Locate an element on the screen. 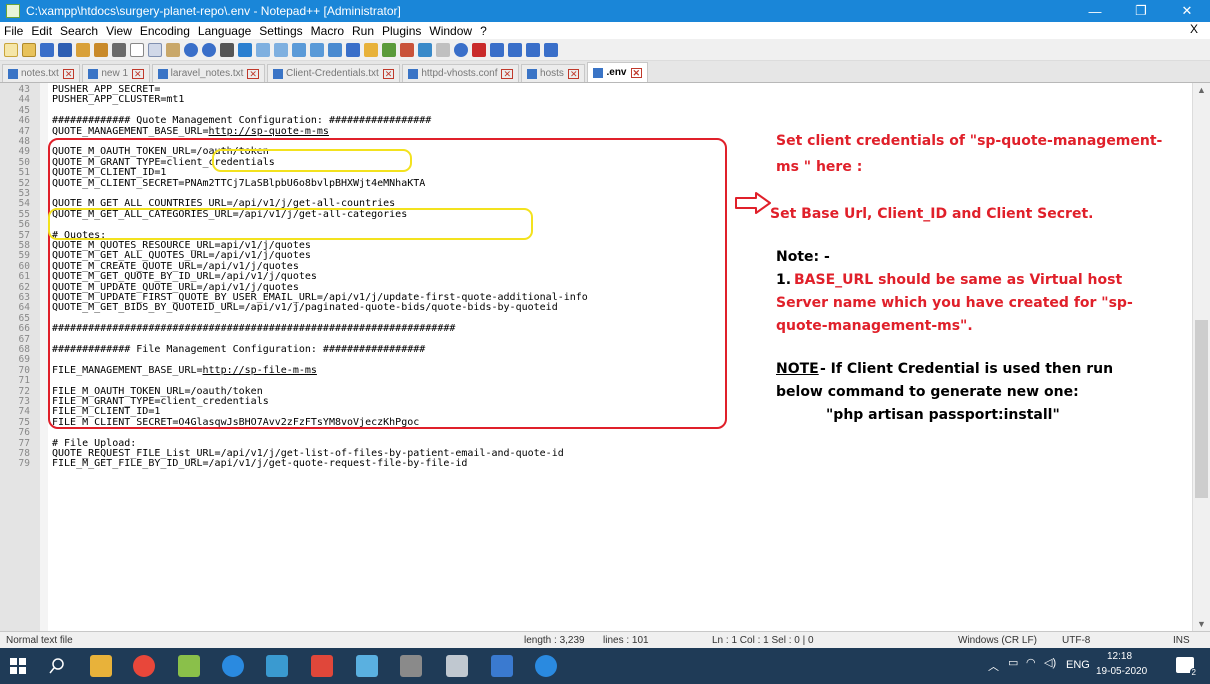 The width and height of the screenshot is (1210, 684). notepad-plus-plus-taskbar-icon is located at coordinates (189, 666).